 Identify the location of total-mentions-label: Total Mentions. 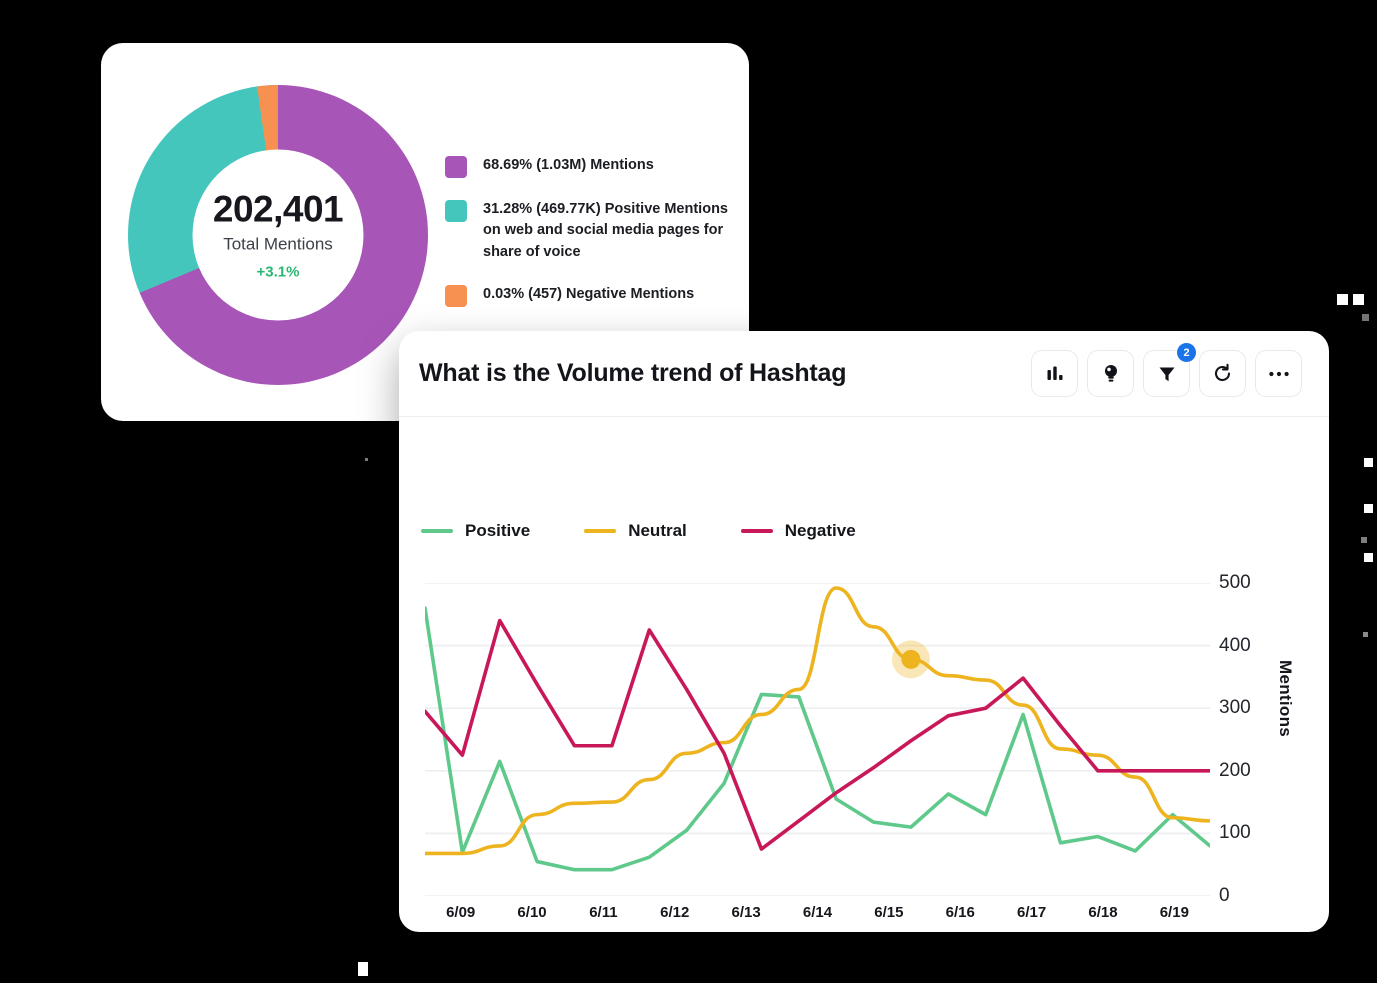
(278, 243).